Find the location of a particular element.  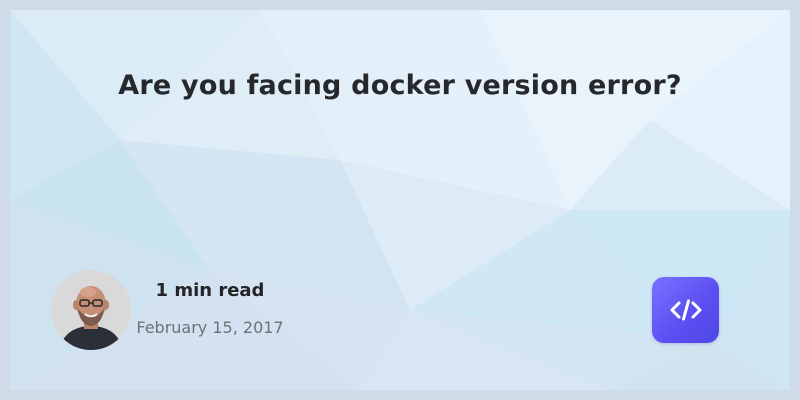

publish-date: February 15, 2017 is located at coordinates (210, 327).